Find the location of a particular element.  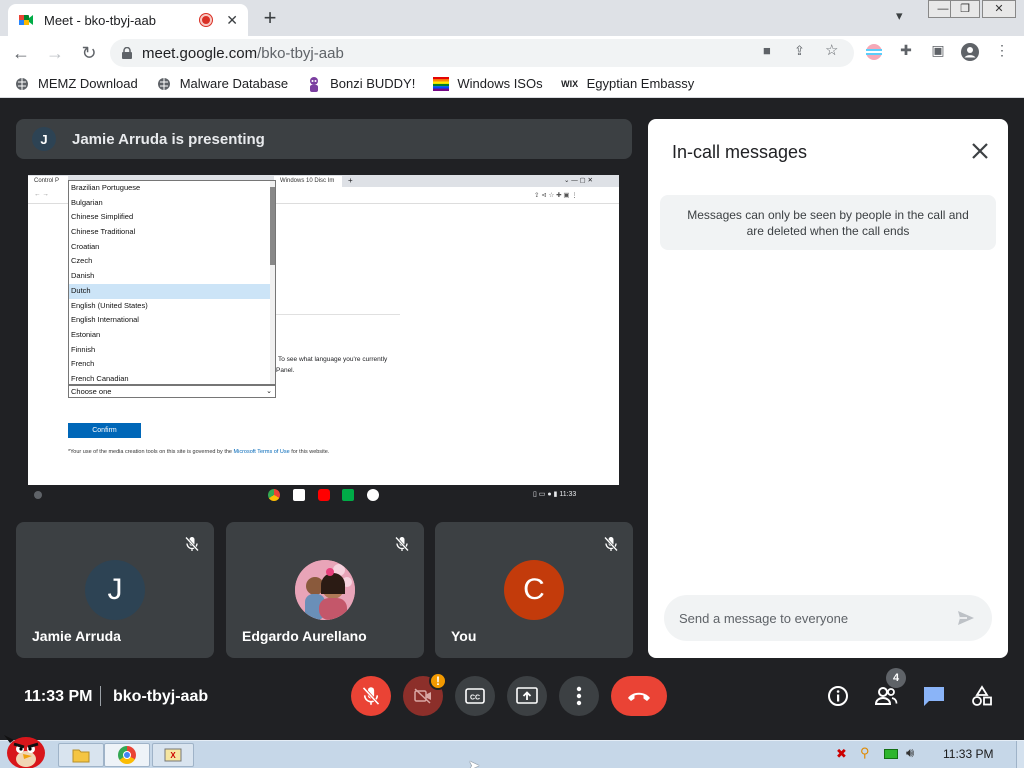

language-option: French Canadian is located at coordinates (100, 378).